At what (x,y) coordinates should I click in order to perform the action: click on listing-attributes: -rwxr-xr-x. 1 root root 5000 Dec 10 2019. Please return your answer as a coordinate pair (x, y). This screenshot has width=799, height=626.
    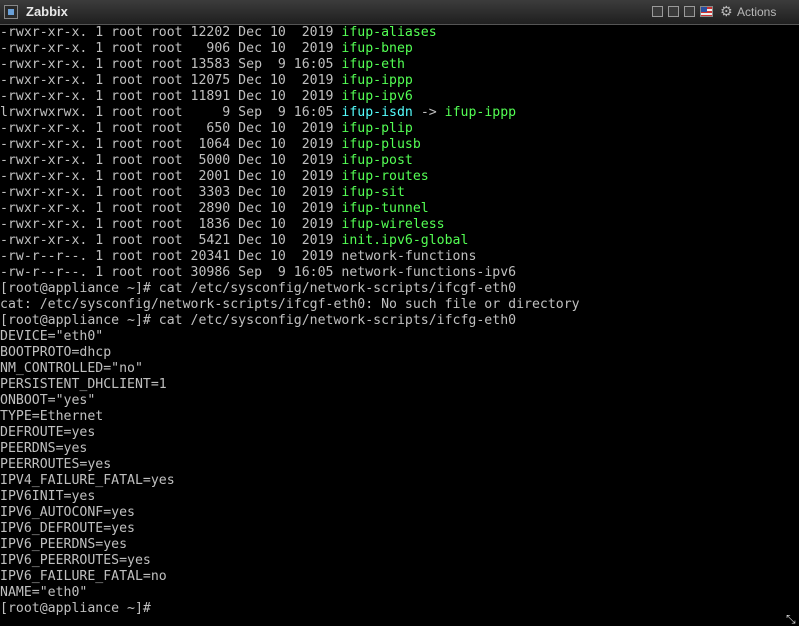
    Looking at the image, I should click on (171, 160).